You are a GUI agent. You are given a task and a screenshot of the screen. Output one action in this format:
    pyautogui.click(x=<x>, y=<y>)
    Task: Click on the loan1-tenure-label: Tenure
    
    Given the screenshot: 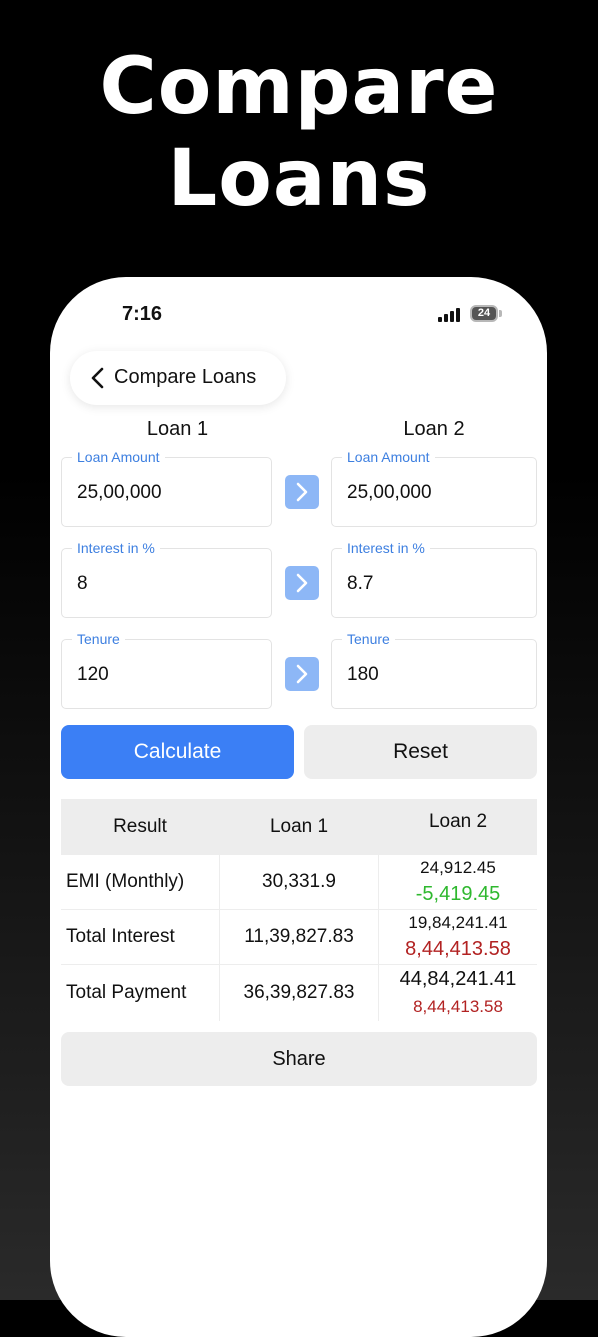 What is the action you would take?
    pyautogui.click(x=98, y=639)
    